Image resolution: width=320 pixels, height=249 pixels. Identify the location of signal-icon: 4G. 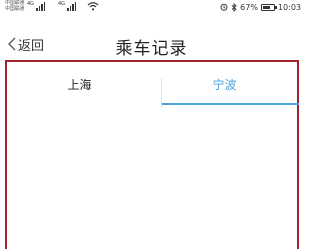
(36, 6).